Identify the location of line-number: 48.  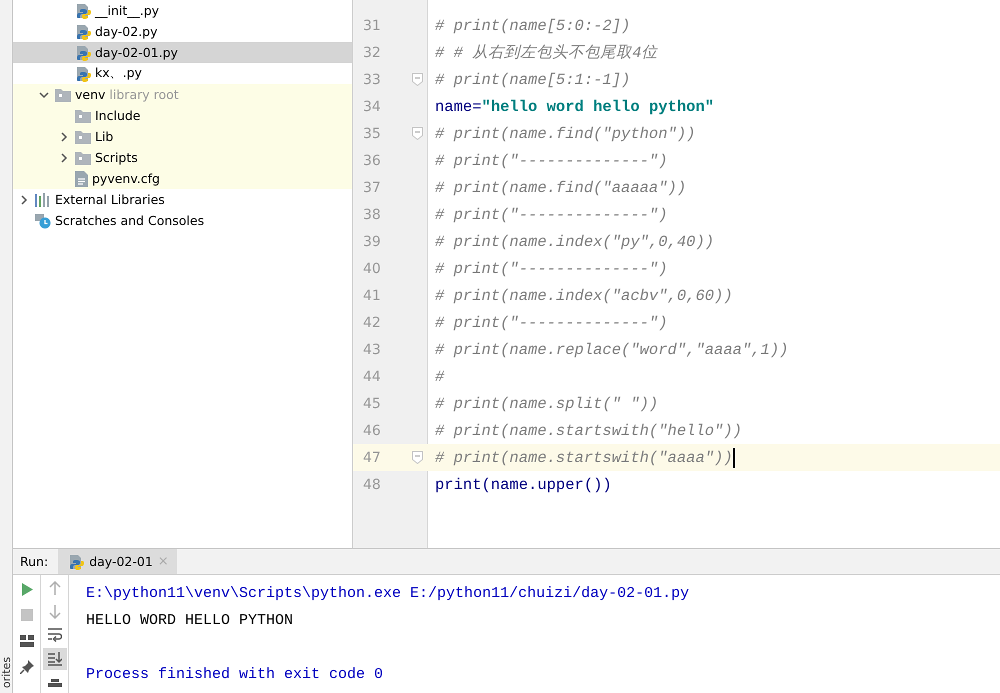
(372, 484).